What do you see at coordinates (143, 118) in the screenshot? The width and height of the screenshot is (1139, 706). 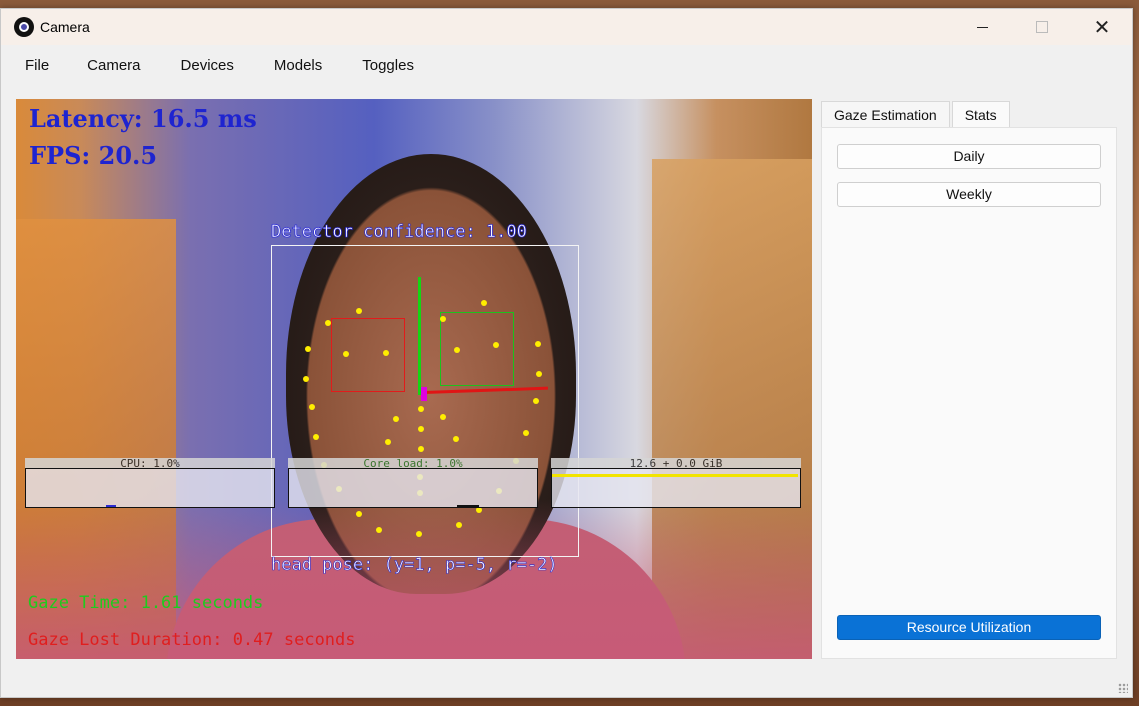 I see `latency-readout: Latency: 16.5 ms` at bounding box center [143, 118].